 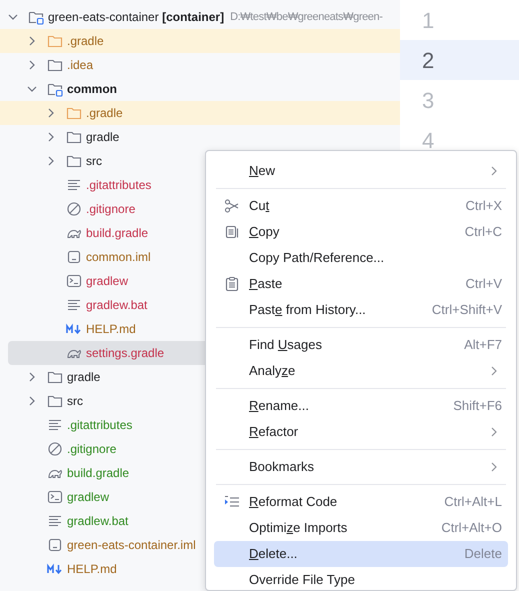 I want to click on file-name: .idea, so click(x=80, y=65).